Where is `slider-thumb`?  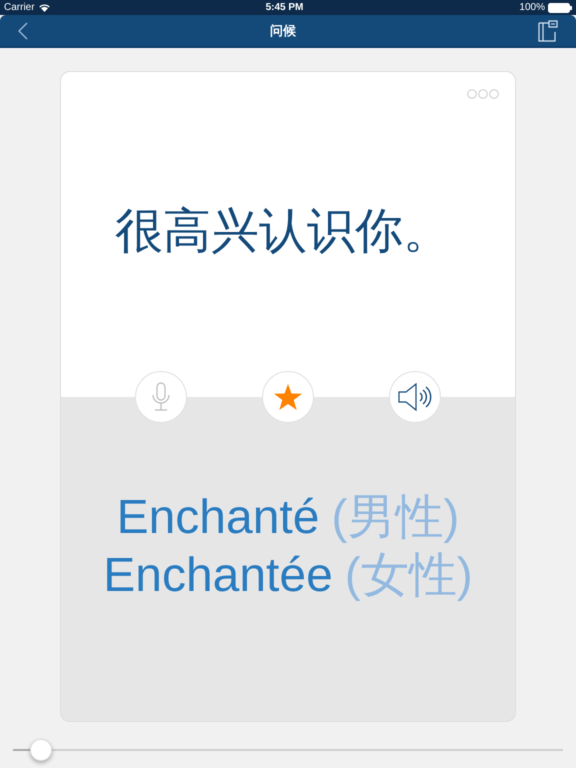
slider-thumb is located at coordinates (41, 750).